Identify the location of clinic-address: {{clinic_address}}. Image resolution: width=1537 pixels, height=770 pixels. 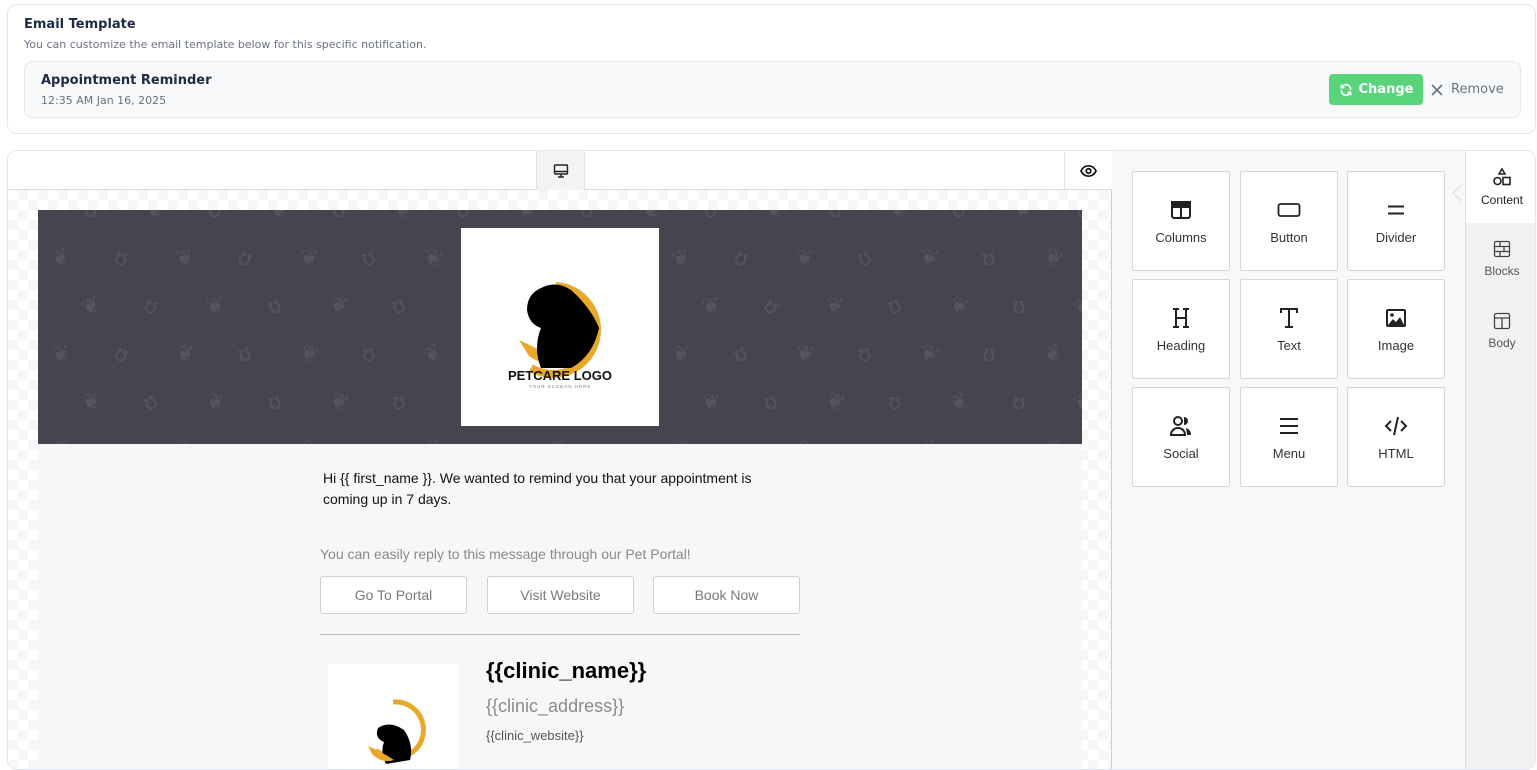
(555, 706).